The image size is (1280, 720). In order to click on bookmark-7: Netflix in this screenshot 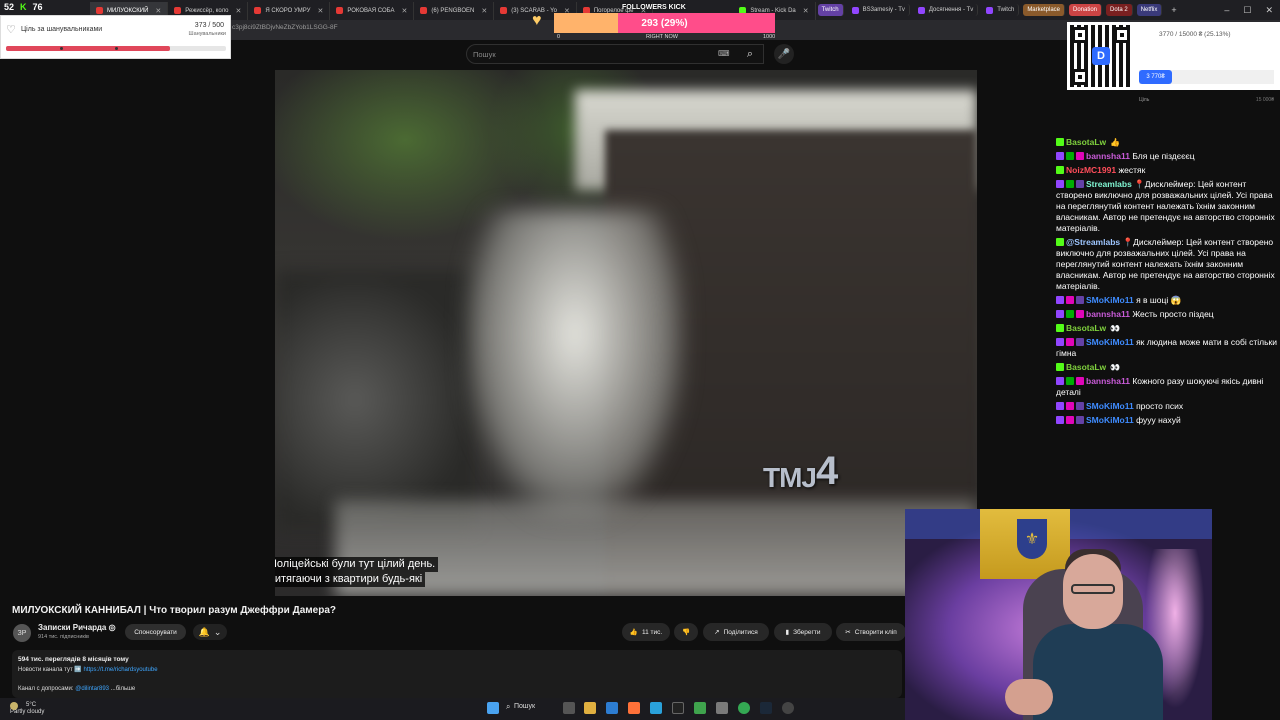, I will do `click(1149, 10)`.